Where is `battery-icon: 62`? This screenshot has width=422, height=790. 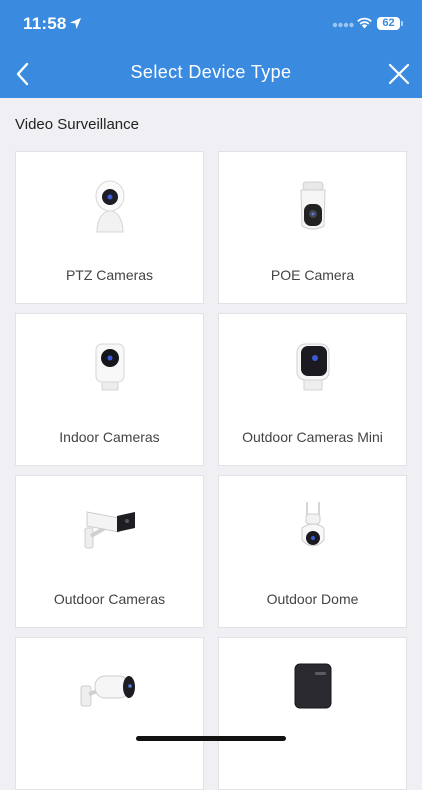
battery-icon: 62 is located at coordinates (388, 23).